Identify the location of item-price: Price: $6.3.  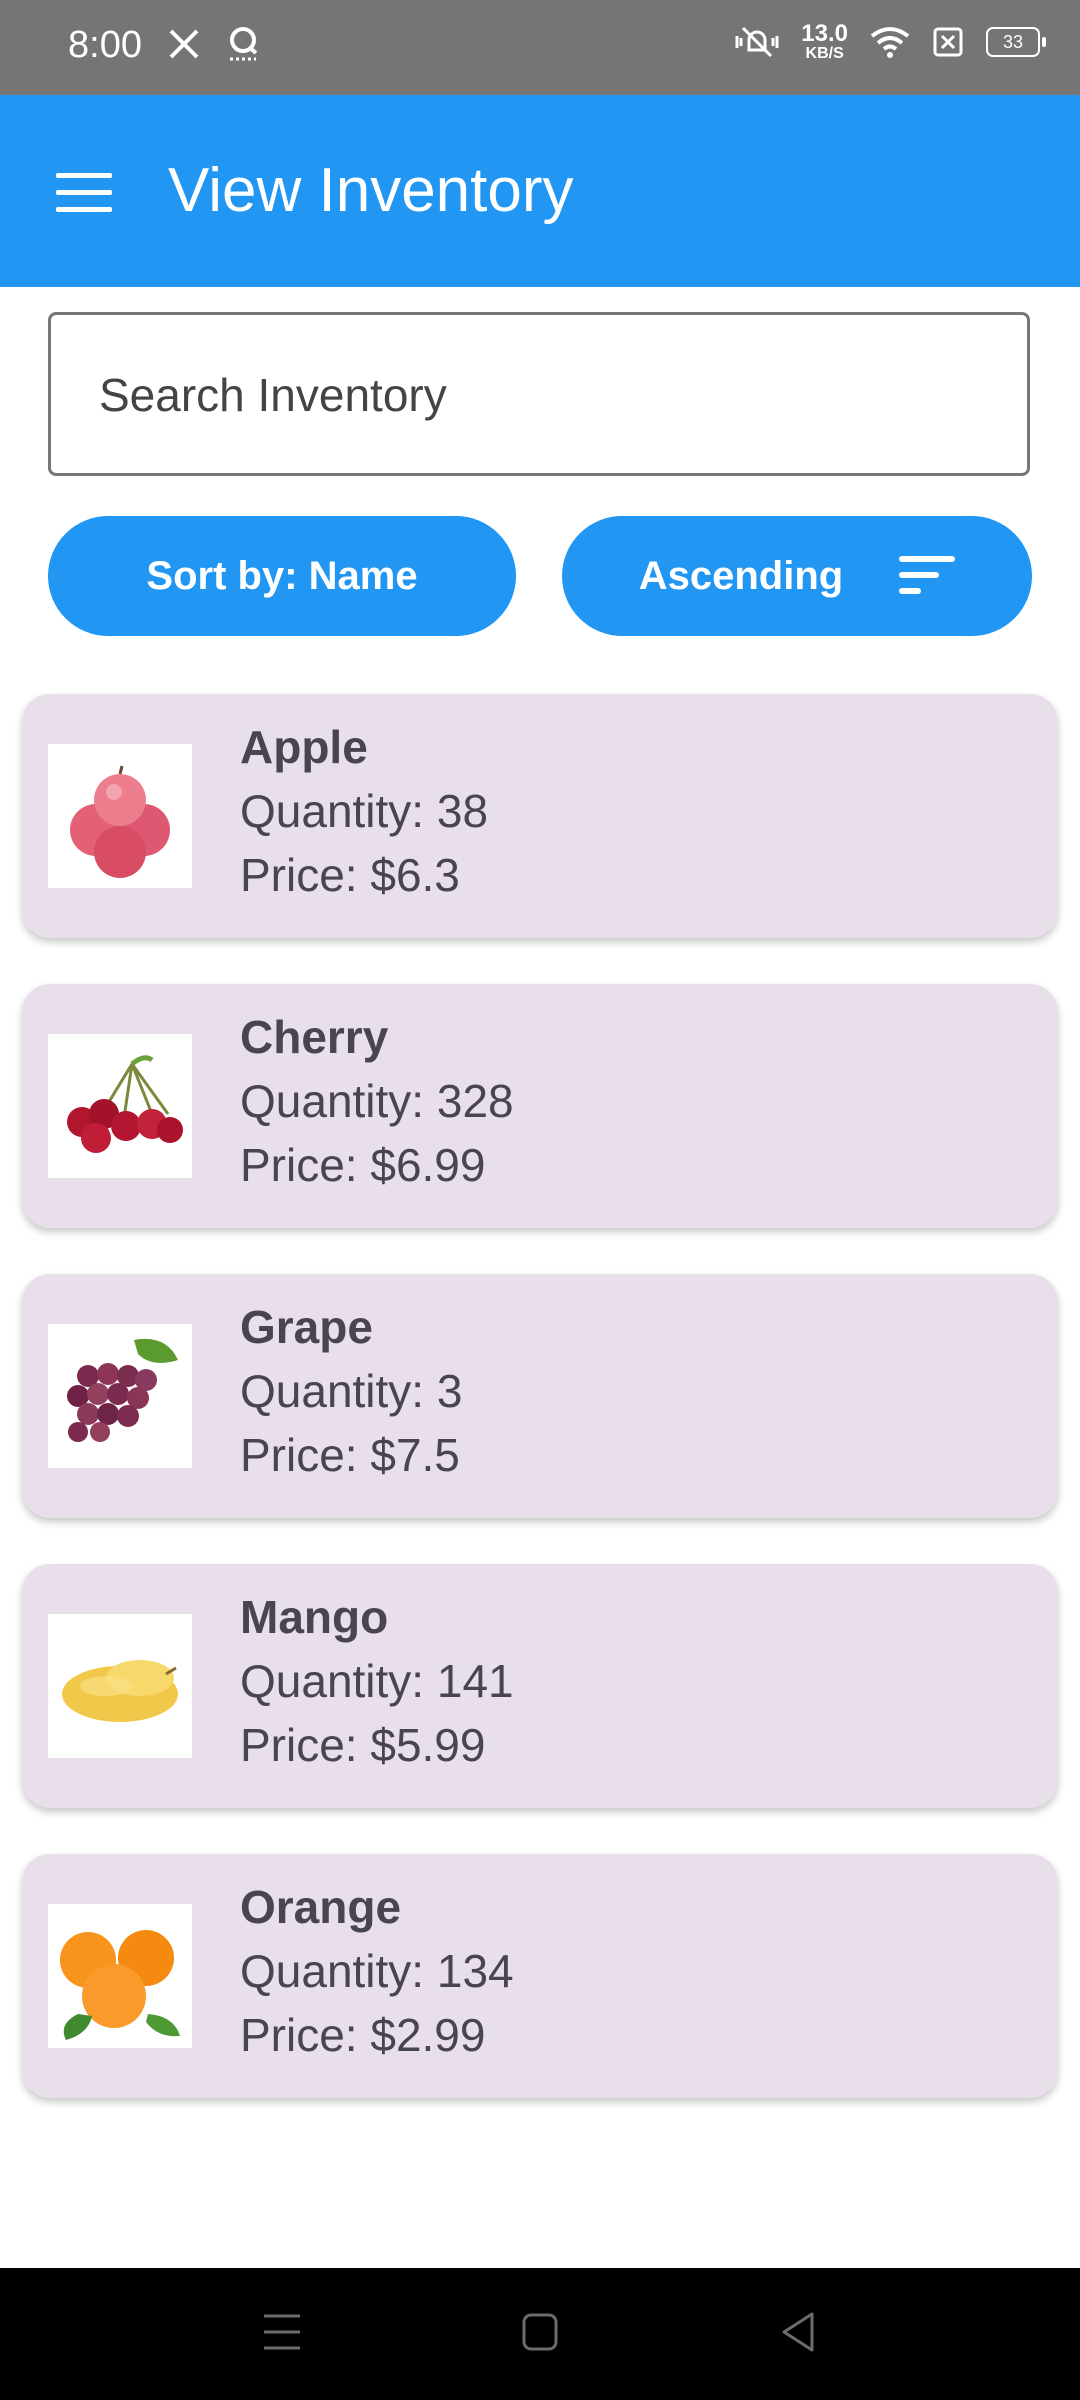
(350, 875).